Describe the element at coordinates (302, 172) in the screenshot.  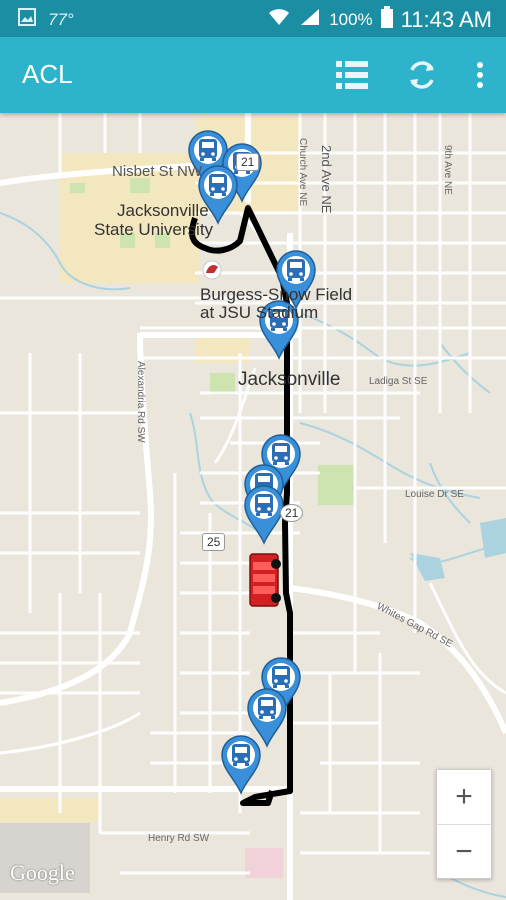
I see `street-label-church: Church Ave NE` at that location.